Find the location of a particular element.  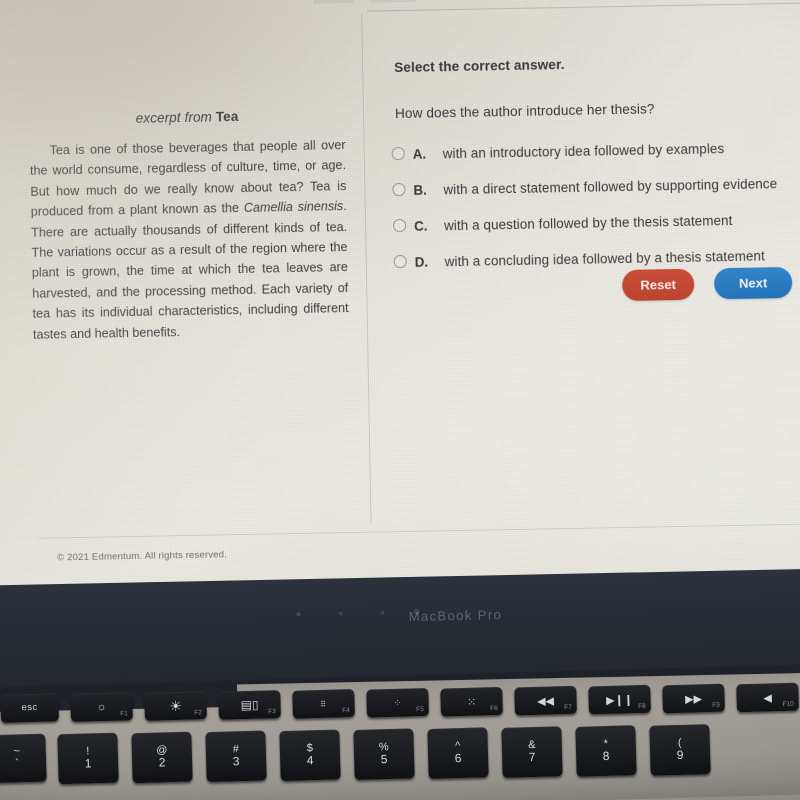

key-f4: ⠿ F4 is located at coordinates (323, 703).